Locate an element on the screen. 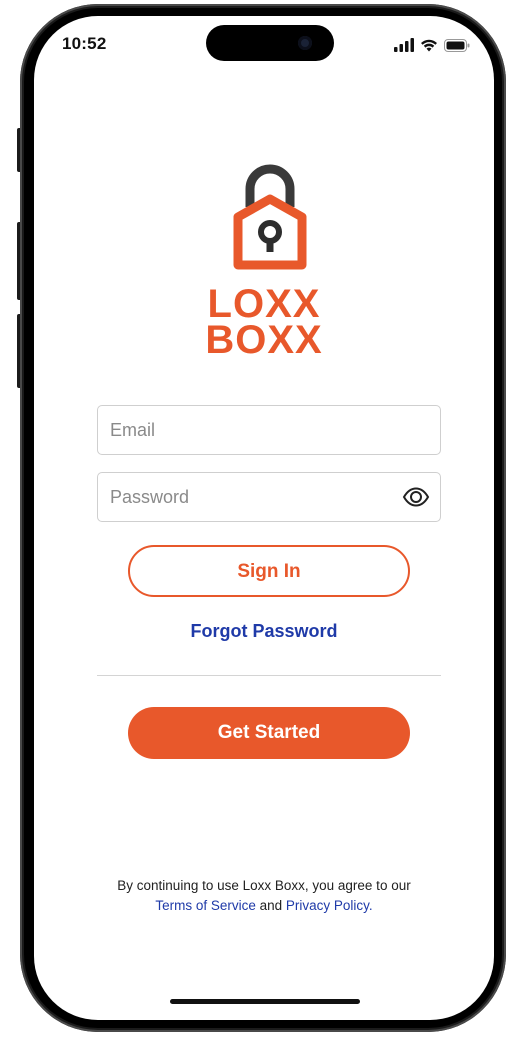 The width and height of the screenshot is (508, 1038). divider is located at coordinates (269, 675).